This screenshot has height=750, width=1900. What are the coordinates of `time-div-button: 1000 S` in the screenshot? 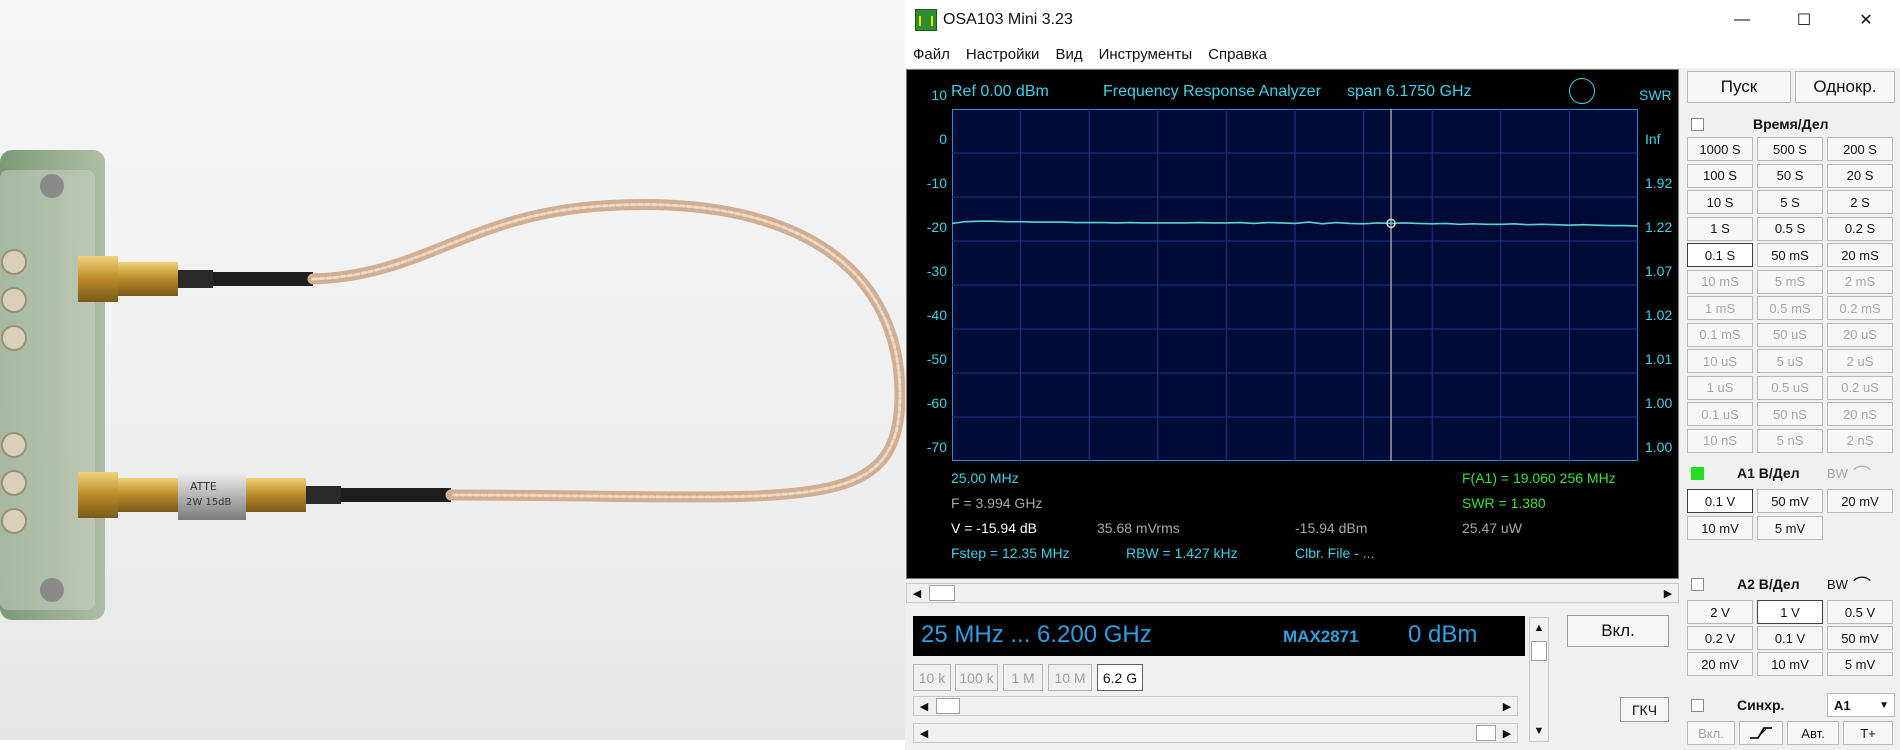 It's located at (1720, 149).